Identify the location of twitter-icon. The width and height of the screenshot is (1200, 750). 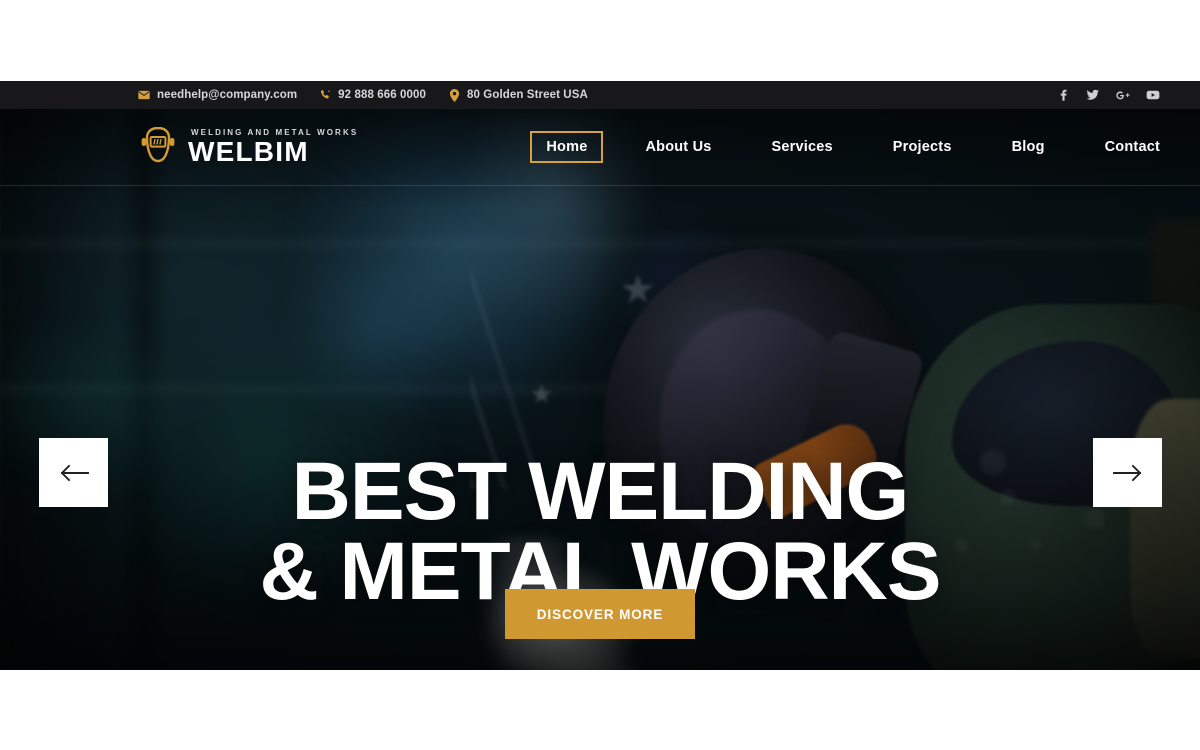
(1093, 95).